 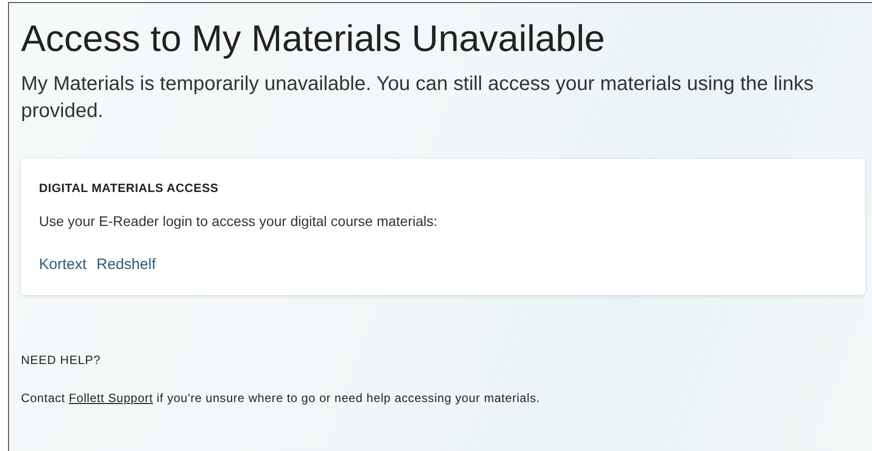 What do you see at coordinates (61, 360) in the screenshot?
I see `help-heading: NEED HELP?` at bounding box center [61, 360].